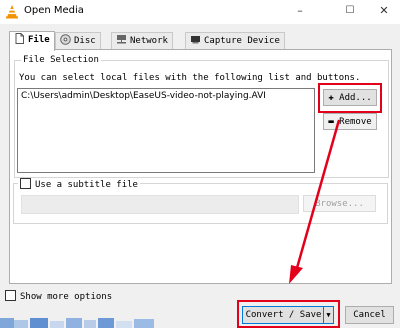 The height and width of the screenshot is (328, 400). Describe the element at coordinates (10, 295) in the screenshot. I see `show-more-options-checkbox` at that location.